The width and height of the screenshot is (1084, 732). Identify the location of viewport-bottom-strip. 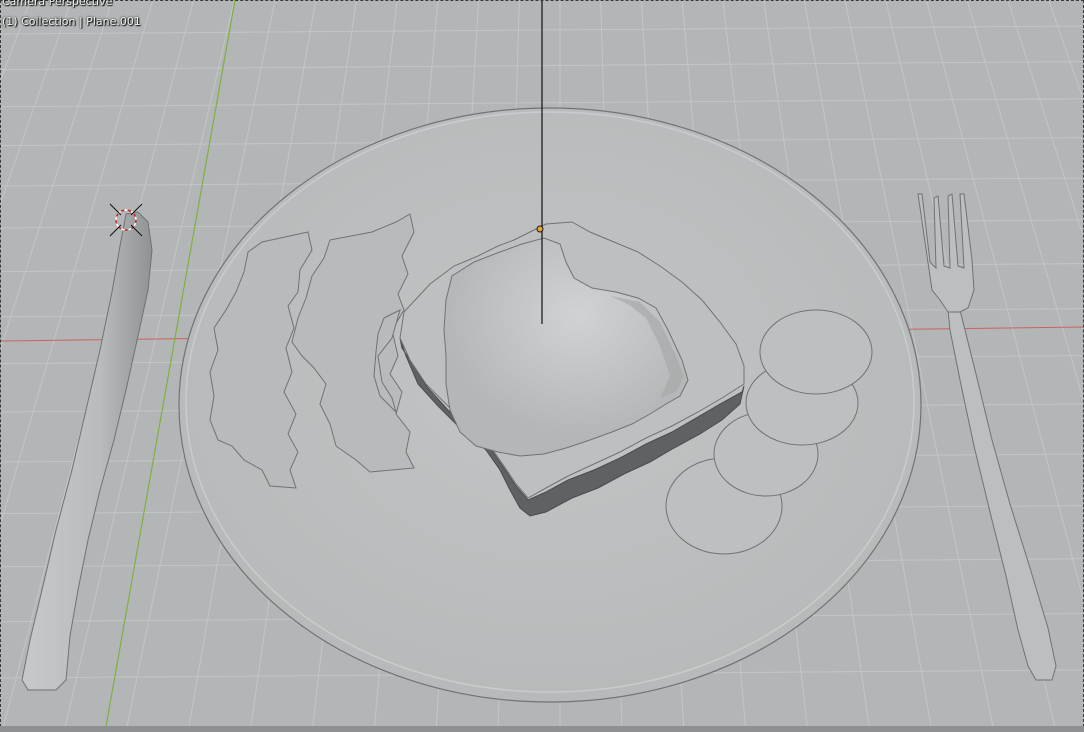
(542, 729).